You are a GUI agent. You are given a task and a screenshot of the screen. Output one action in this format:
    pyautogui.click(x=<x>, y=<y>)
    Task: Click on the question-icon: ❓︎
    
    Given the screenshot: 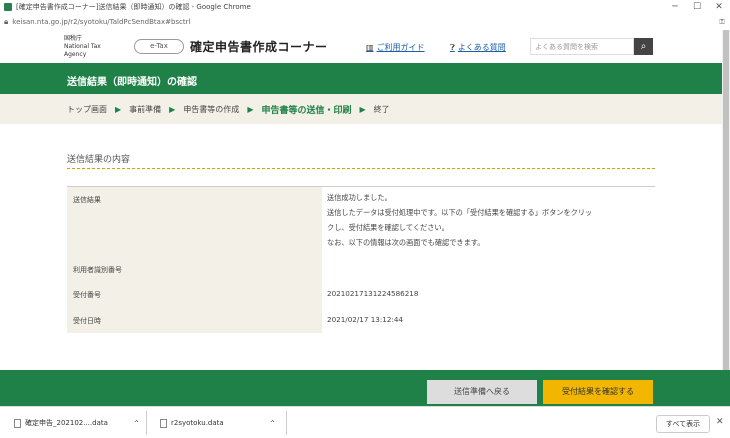 What is the action you would take?
    pyautogui.click(x=452, y=47)
    